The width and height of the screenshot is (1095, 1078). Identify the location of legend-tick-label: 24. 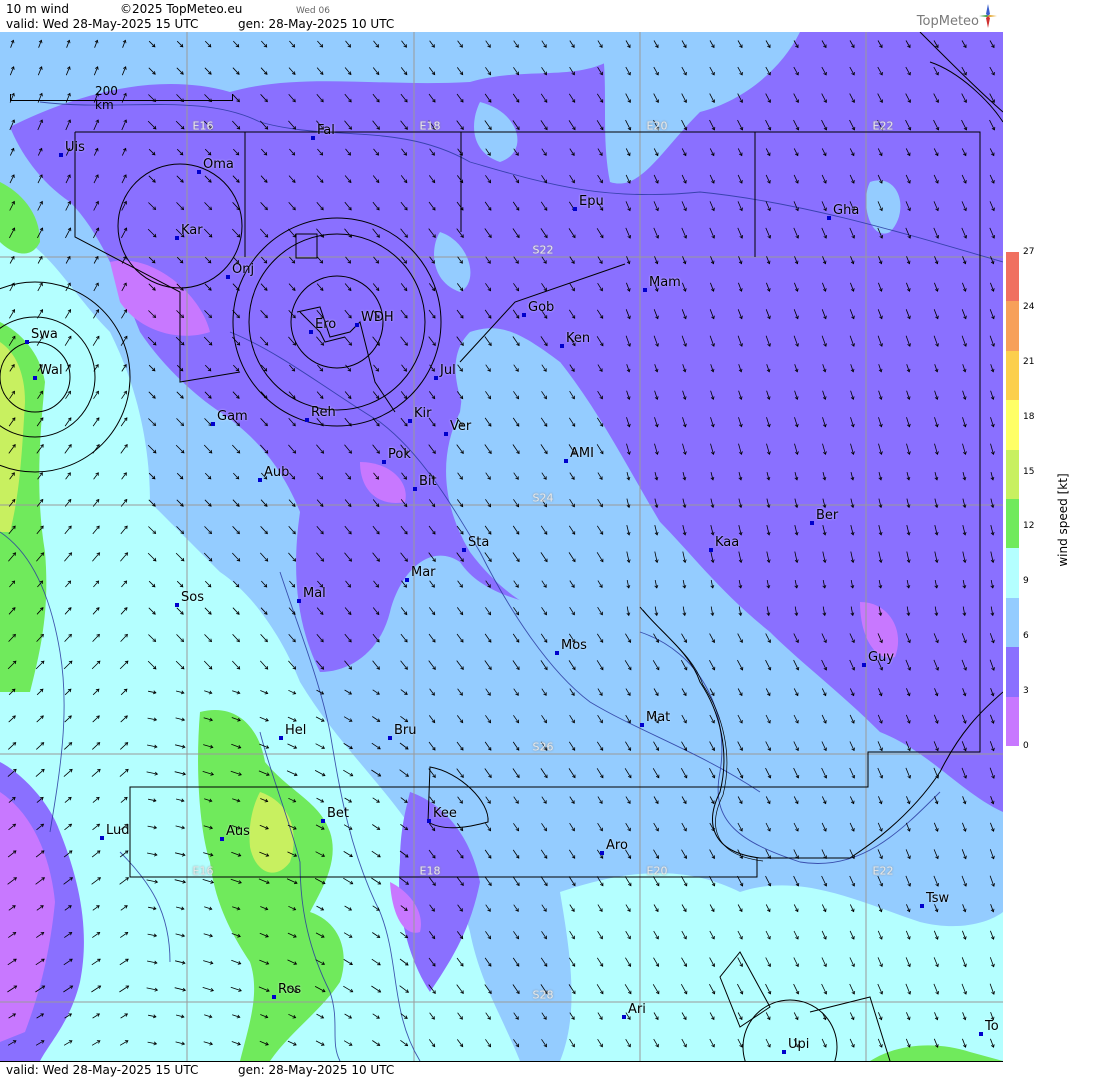
(1029, 306).